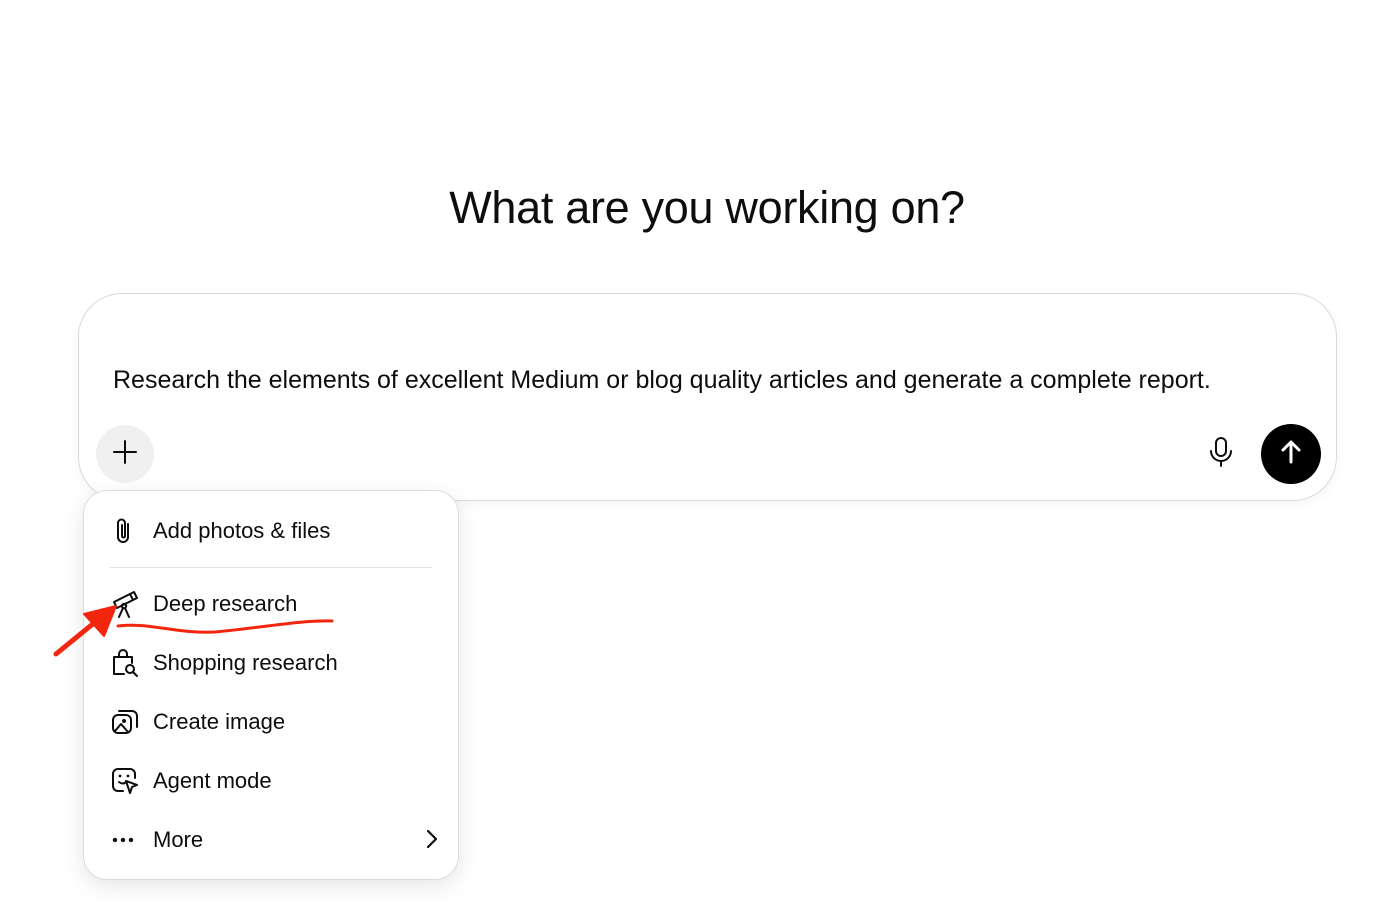  I want to click on send-button, so click(1291, 454).